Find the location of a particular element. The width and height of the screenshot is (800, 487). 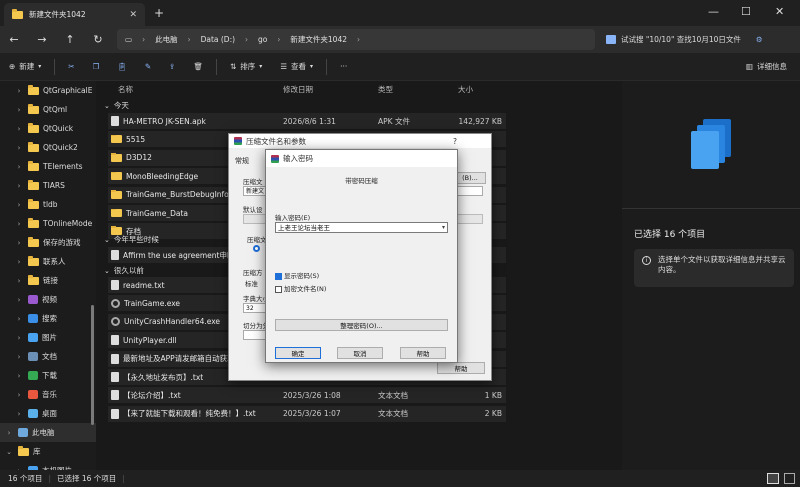

breadcrumb-item: 新建文件夹1042 is located at coordinates (318, 39).